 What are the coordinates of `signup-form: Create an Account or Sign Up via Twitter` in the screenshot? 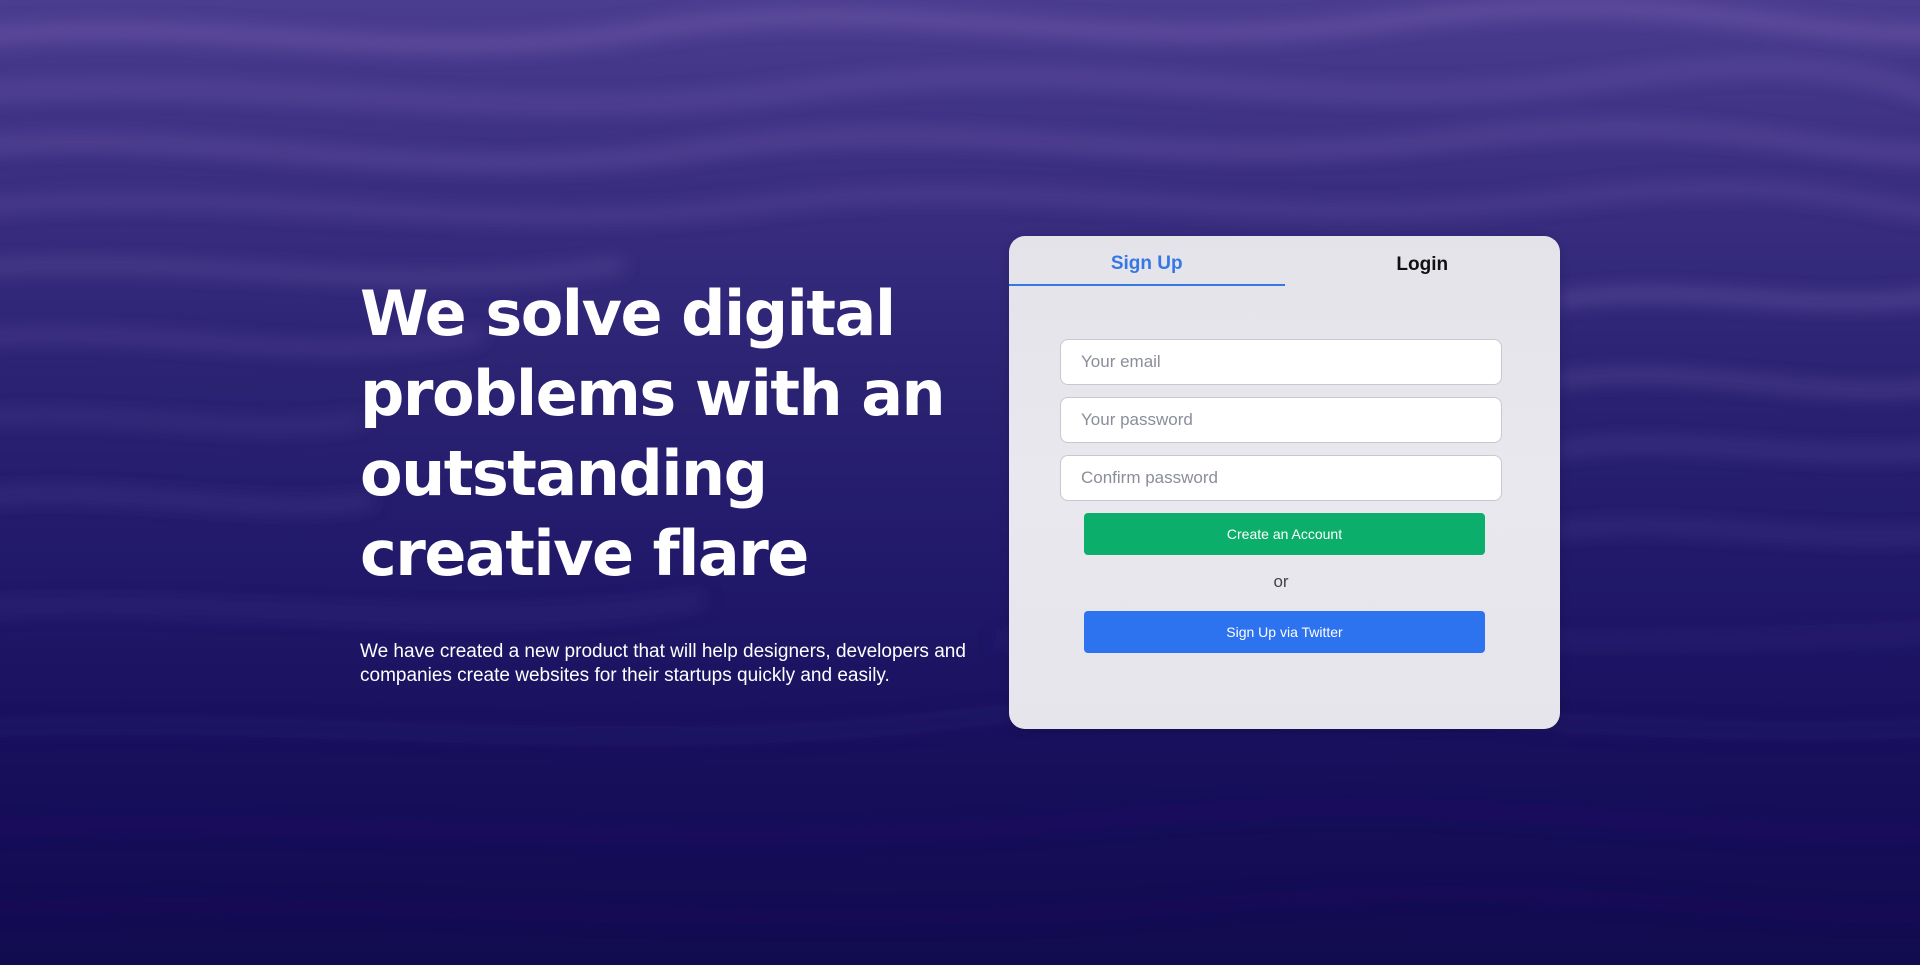 It's located at (1281, 496).